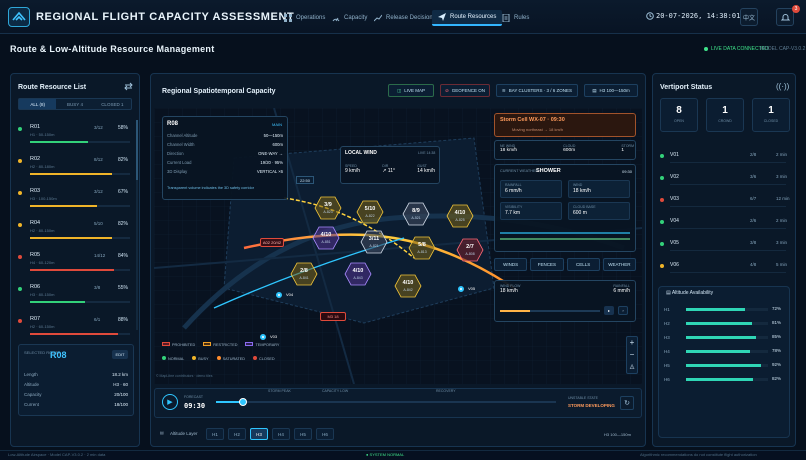  I want to click on route-row: R06 H3 · 80-150m 3/8 55%, so click(75, 298).